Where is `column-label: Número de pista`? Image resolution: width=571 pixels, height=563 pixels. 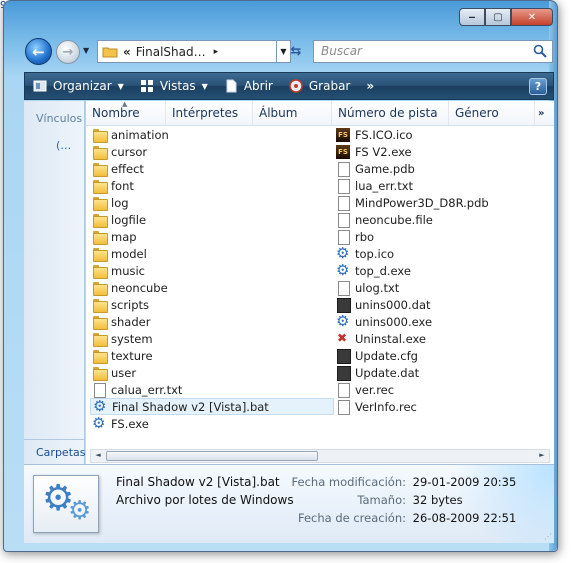 column-label: Número de pista is located at coordinates (388, 113).